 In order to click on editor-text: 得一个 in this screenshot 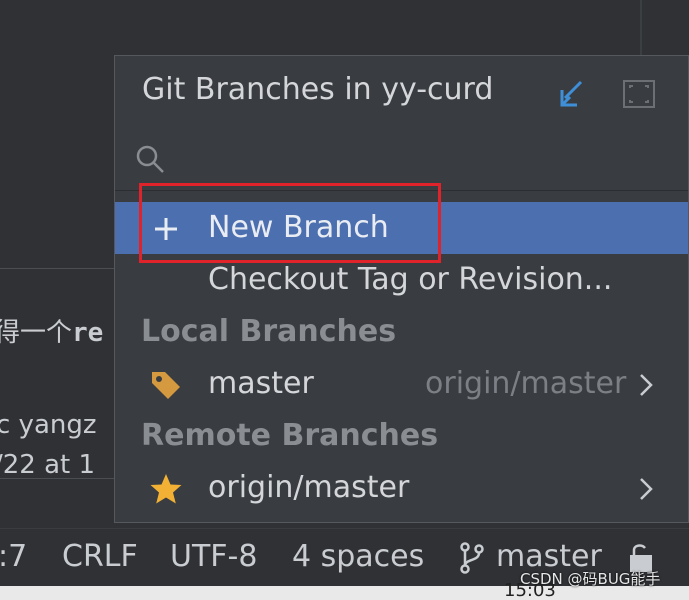, I will do `click(36, 333)`.